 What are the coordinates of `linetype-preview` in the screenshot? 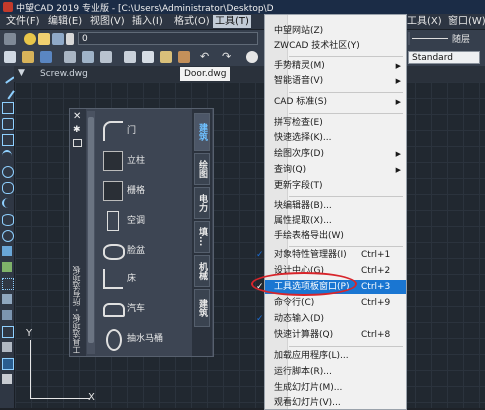 It's located at (430, 38).